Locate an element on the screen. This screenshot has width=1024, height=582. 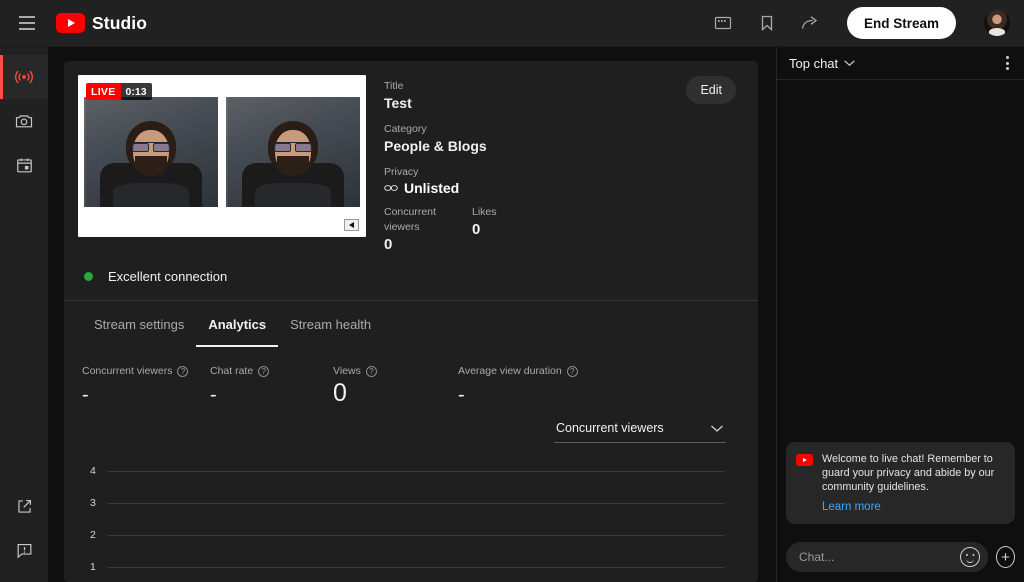
metric-concurrent-viewers: Concurrent viewers ? - is located at coordinates (146, 386).